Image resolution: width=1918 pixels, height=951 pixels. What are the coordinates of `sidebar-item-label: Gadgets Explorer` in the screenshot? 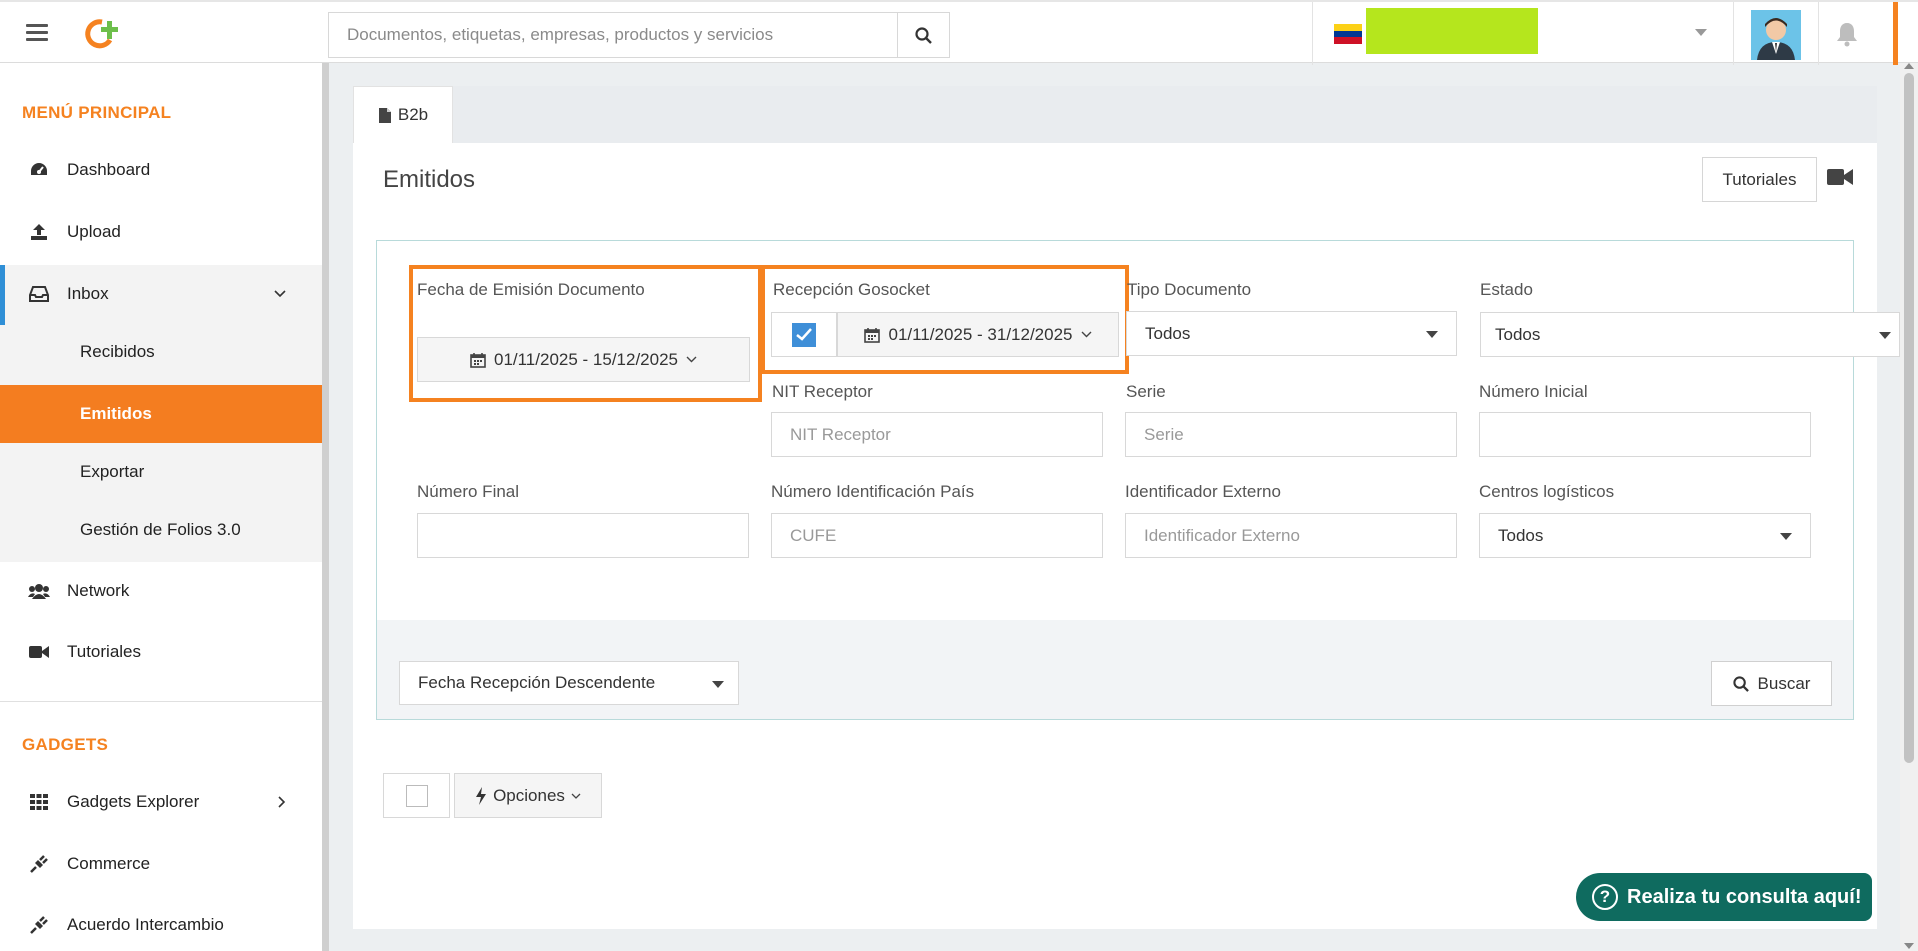 It's located at (133, 801).